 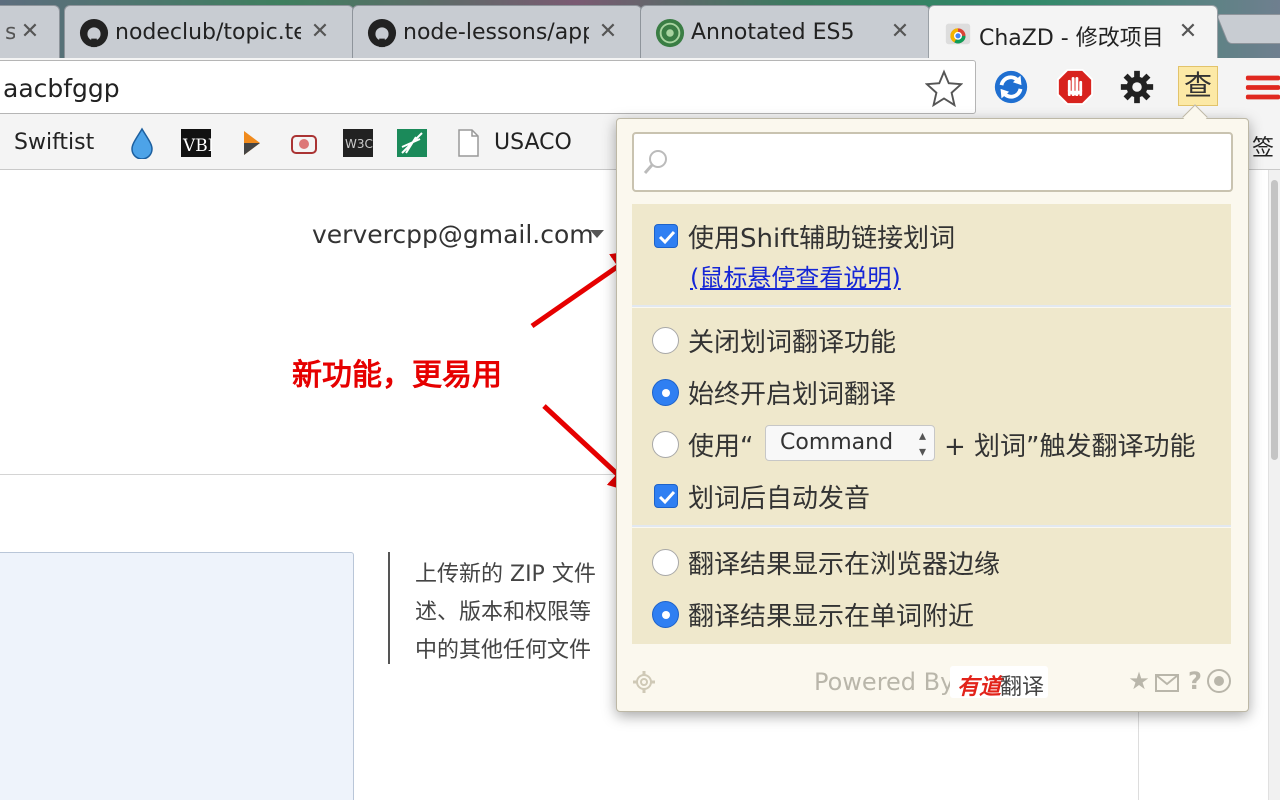 What do you see at coordinates (453, 234) in the screenshot?
I see `account-email: ververcpp@gmail.com` at bounding box center [453, 234].